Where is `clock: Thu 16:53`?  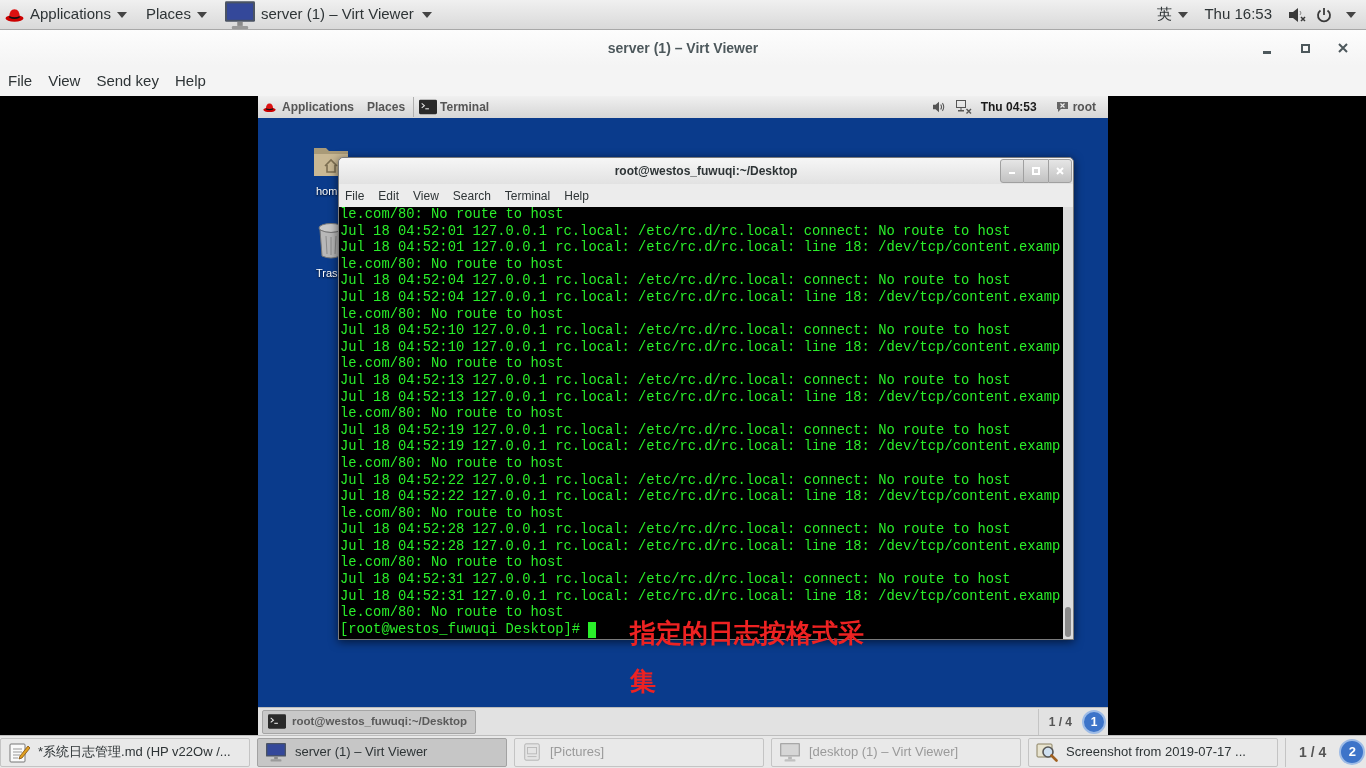
clock: Thu 16:53 is located at coordinates (1238, 14).